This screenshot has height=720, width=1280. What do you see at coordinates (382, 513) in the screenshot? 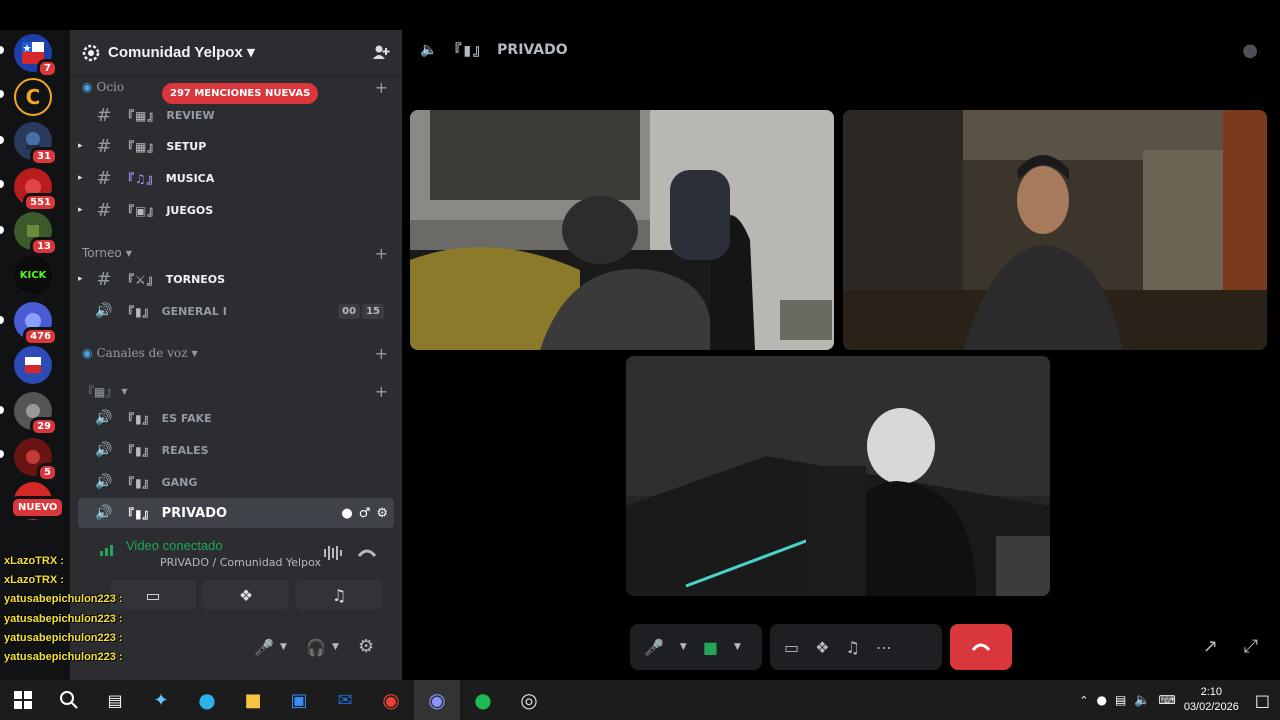
I see `settings-icon: ⚙` at bounding box center [382, 513].